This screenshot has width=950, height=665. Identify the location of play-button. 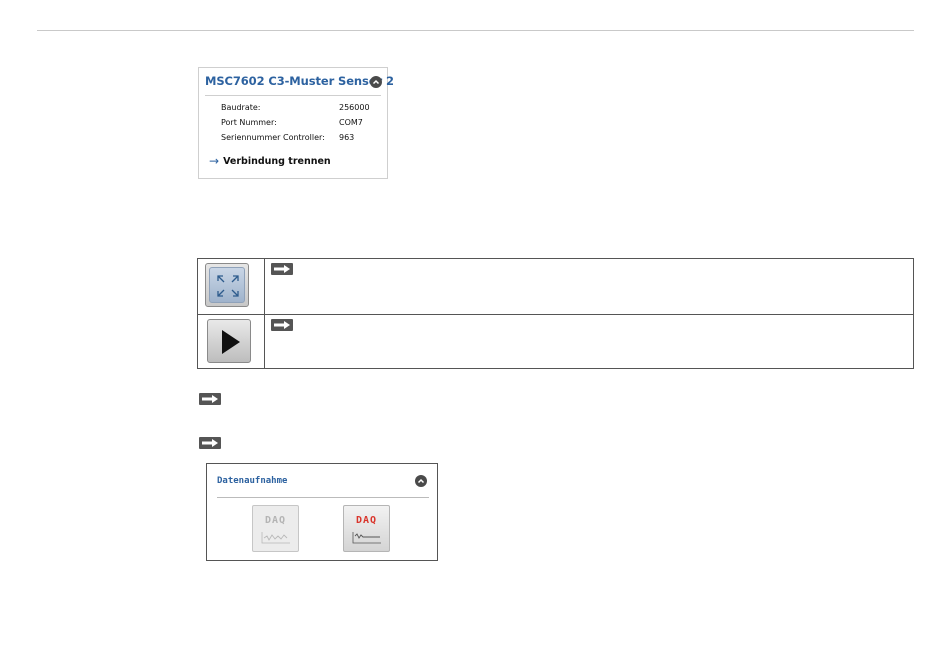
(229, 341).